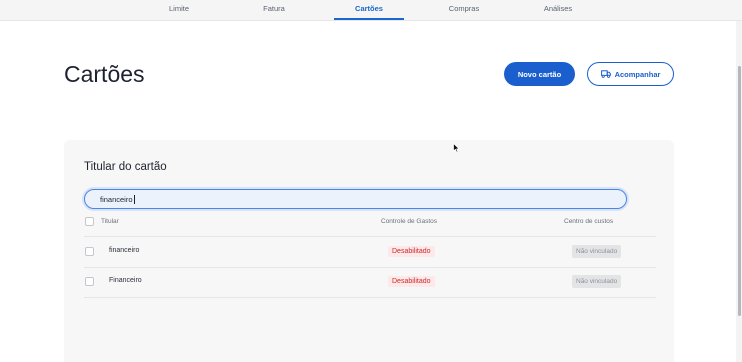  What do you see at coordinates (456, 149) in the screenshot?
I see `mouse-cursor-icon` at bounding box center [456, 149].